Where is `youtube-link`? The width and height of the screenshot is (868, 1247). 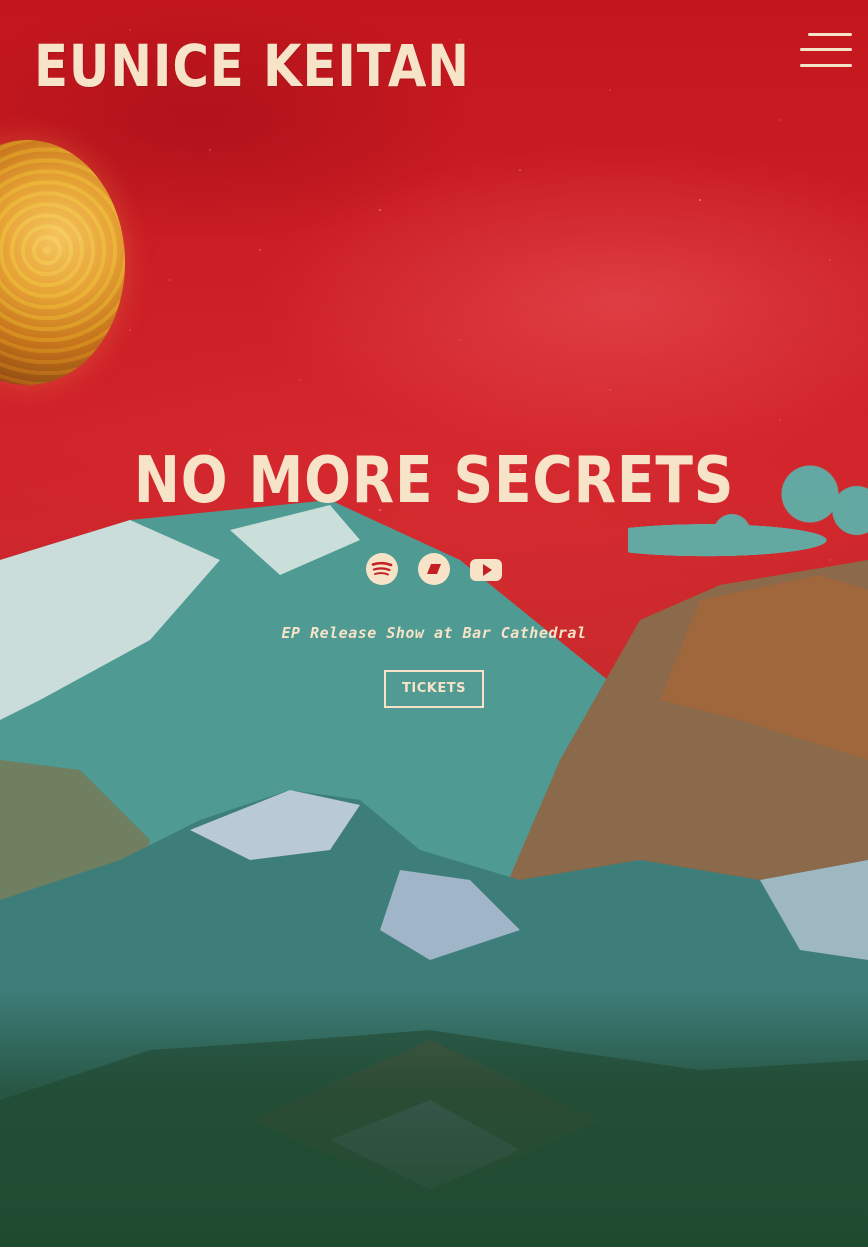 youtube-link is located at coordinates (486, 569).